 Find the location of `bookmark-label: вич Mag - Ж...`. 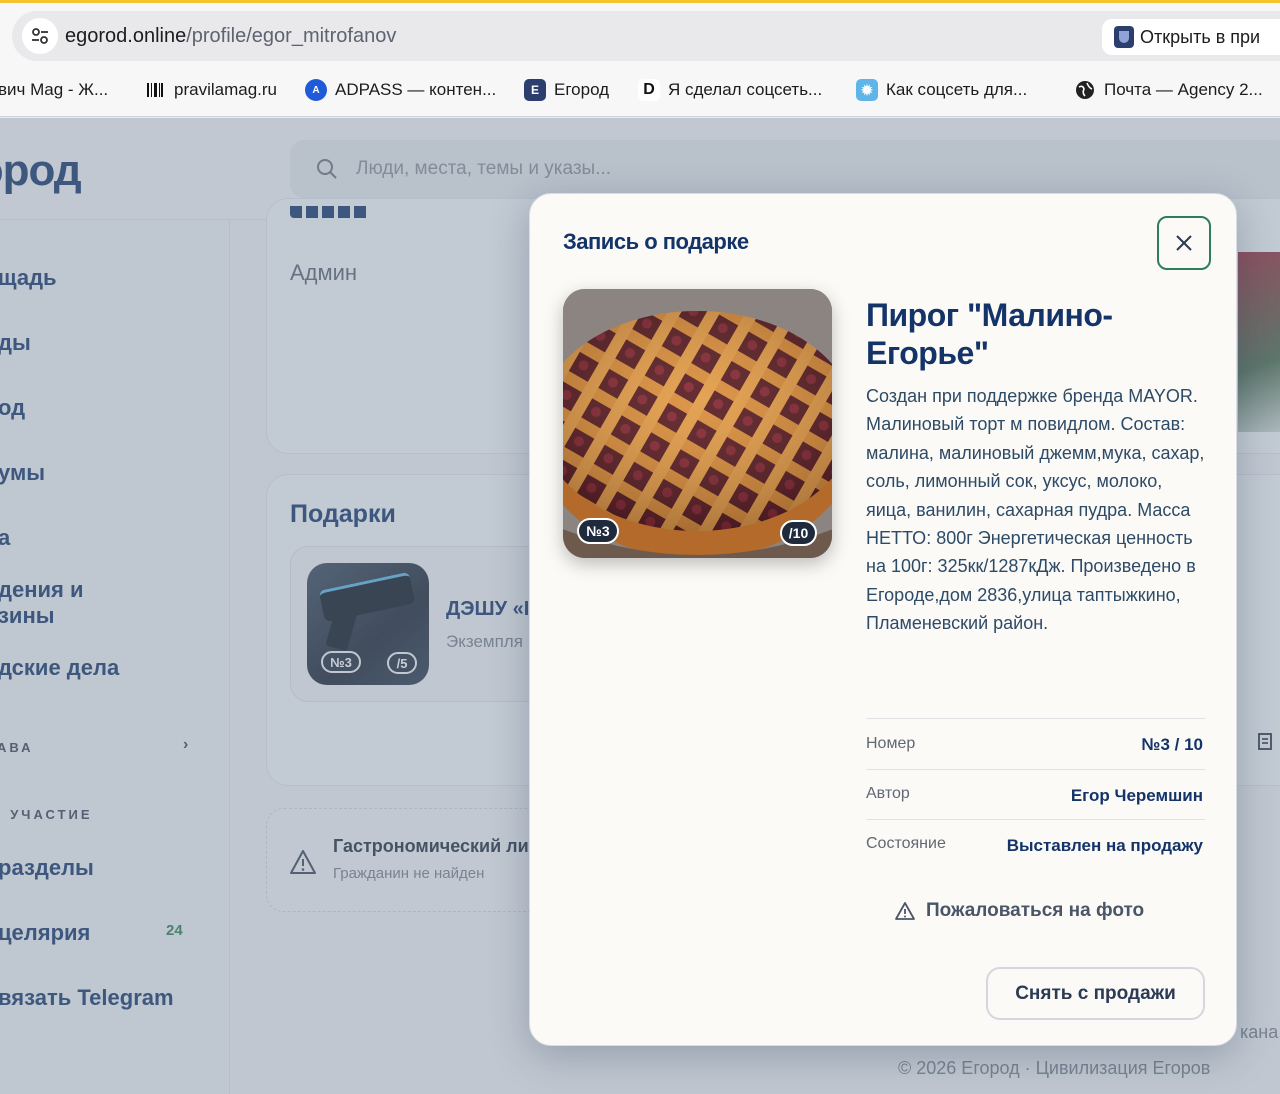

bookmark-label: вич Mag - Ж... is located at coordinates (54, 89).